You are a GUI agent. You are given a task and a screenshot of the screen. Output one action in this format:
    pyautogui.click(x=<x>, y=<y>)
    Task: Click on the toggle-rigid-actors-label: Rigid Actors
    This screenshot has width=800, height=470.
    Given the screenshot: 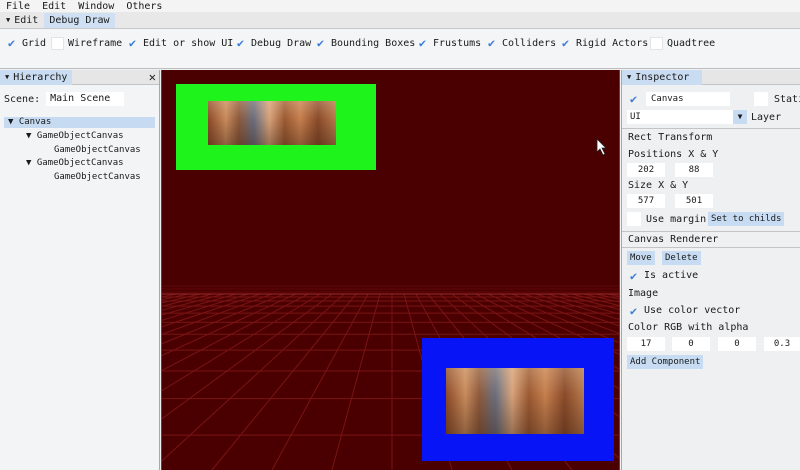 What is the action you would take?
    pyautogui.click(x=612, y=43)
    